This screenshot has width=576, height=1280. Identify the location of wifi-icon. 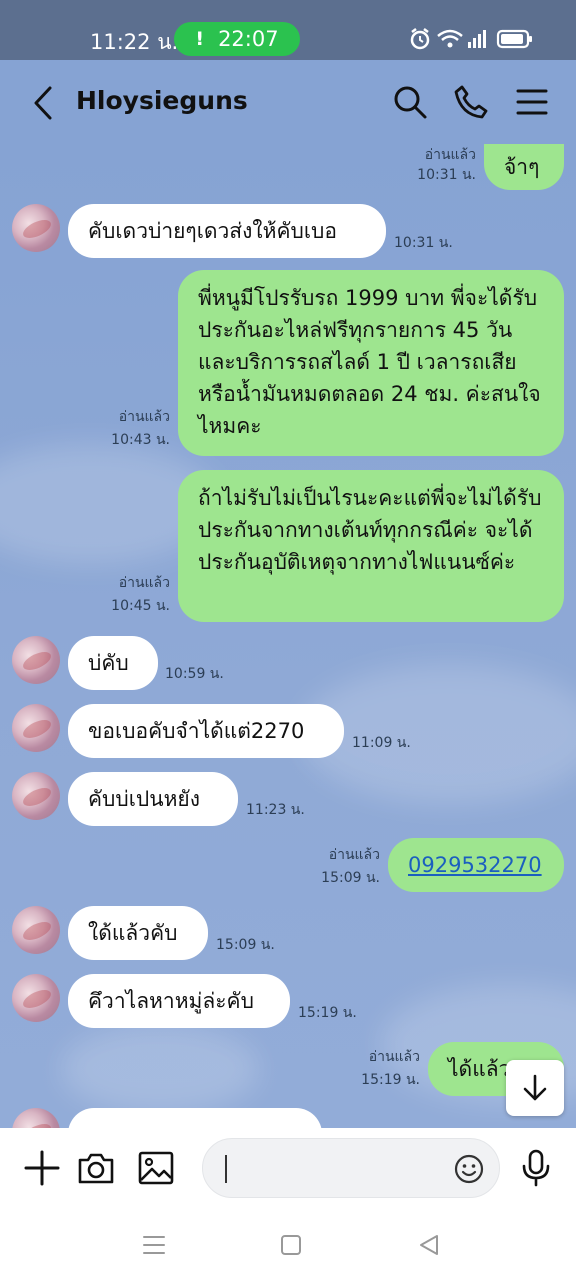
(450, 38).